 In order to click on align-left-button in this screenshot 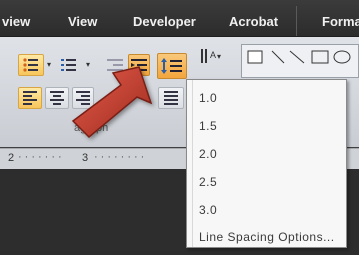, I will do `click(30, 98)`.